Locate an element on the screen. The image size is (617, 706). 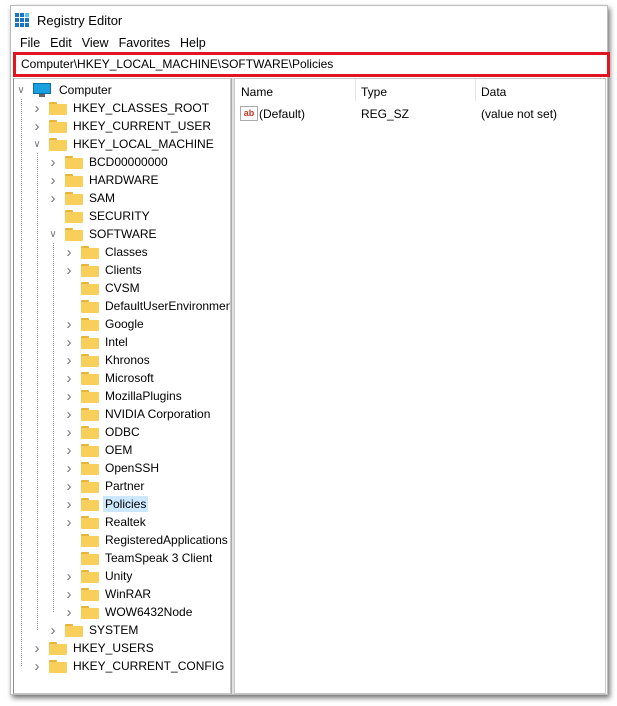
tree-item-label: WOW6432Node is located at coordinates (149, 612).